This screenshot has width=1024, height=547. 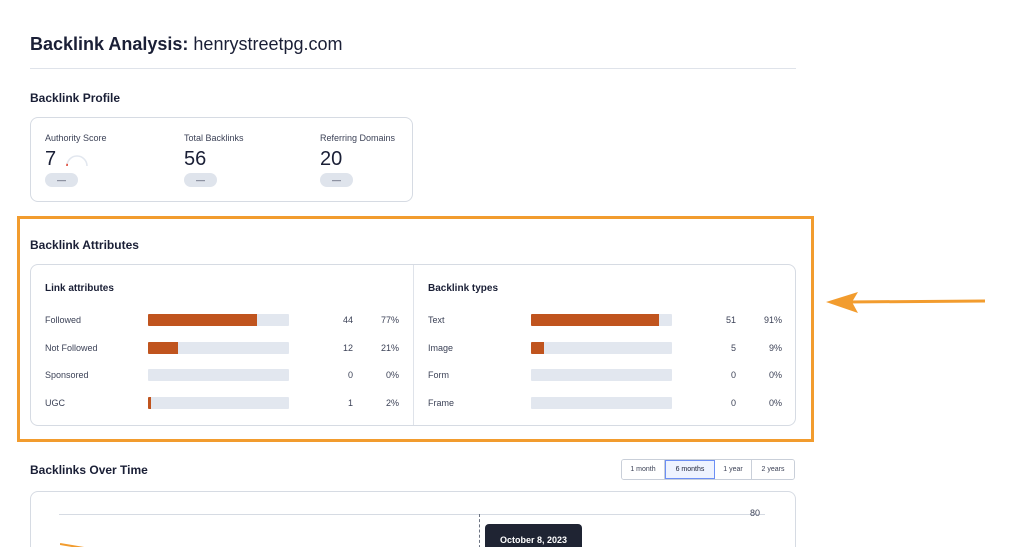 What do you see at coordinates (413, 519) in the screenshot?
I see `backlinks-over-time-chart: 80 October 8, 2023` at bounding box center [413, 519].